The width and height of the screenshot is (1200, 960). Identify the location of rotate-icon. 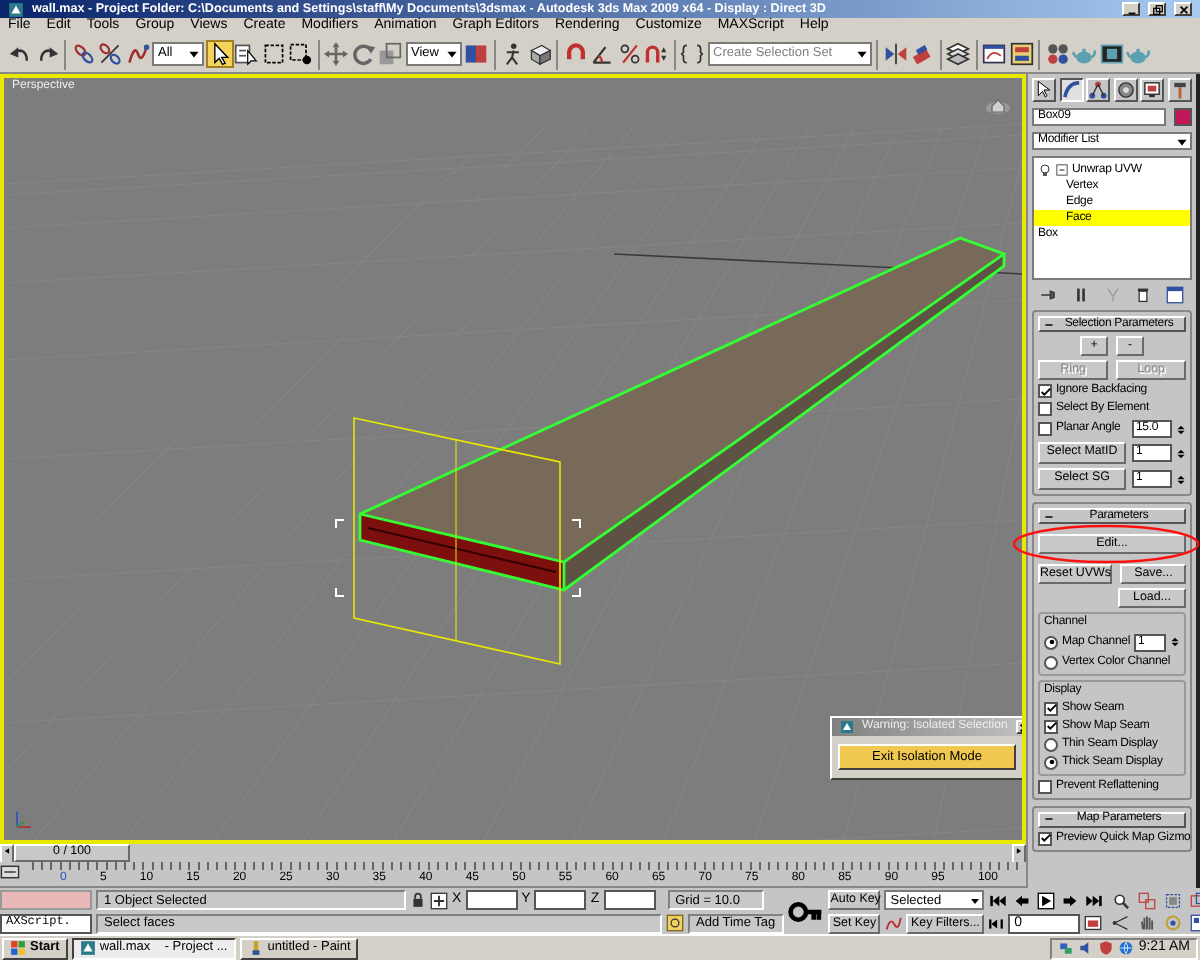
(363, 54).